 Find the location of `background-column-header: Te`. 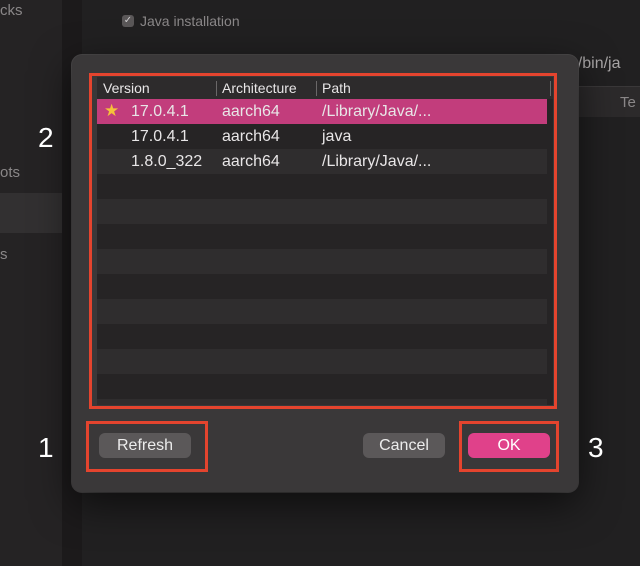

background-column-header: Te is located at coordinates (609, 101).